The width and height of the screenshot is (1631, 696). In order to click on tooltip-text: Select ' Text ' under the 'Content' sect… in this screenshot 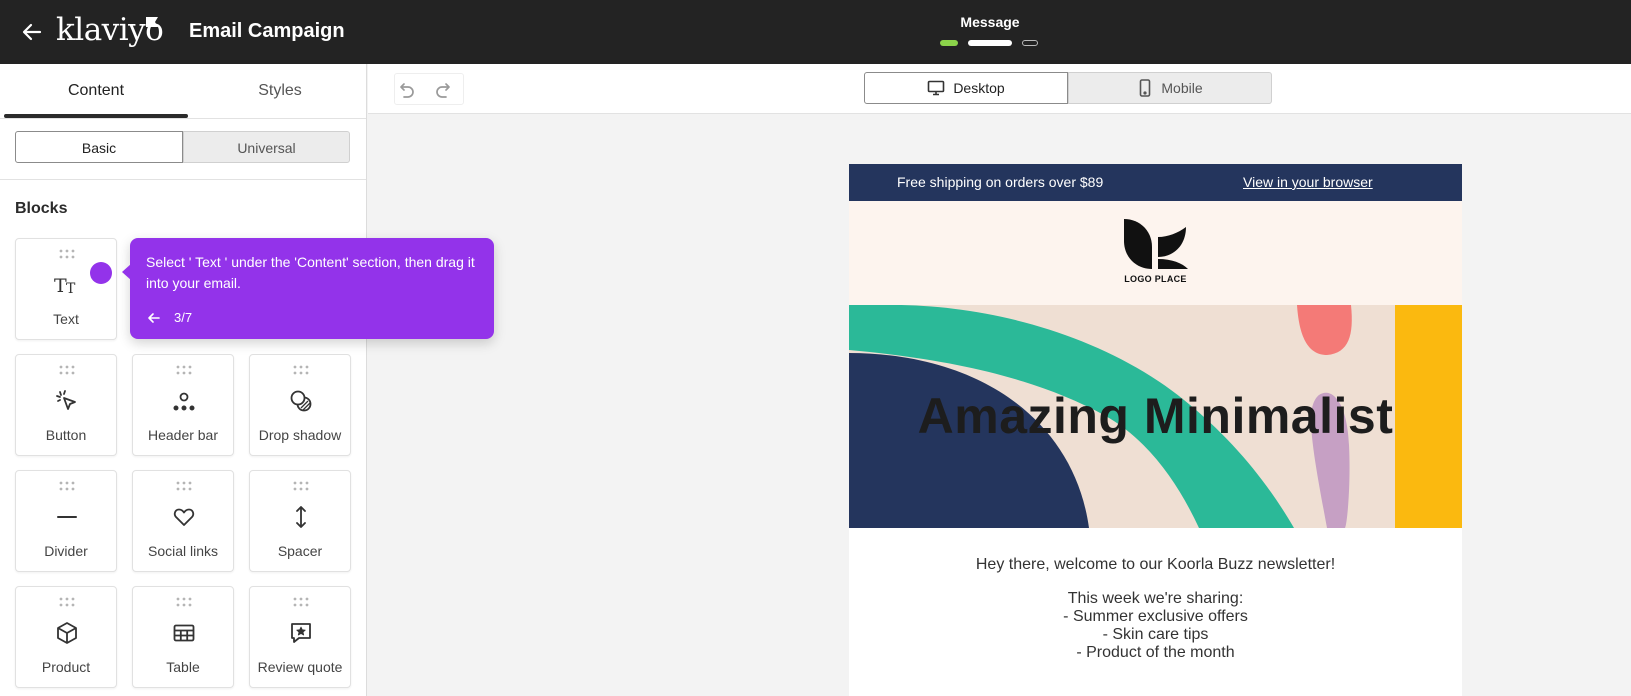, I will do `click(310, 272)`.